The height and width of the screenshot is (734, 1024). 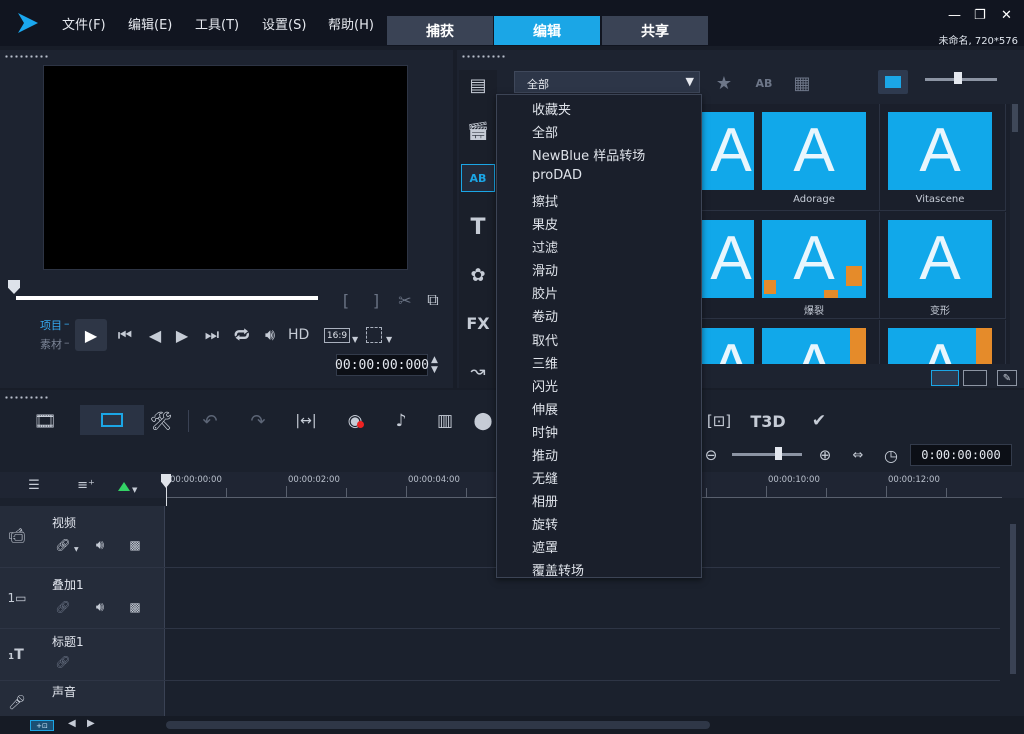 I want to click on dropdown-option: 相册, so click(x=545, y=500).